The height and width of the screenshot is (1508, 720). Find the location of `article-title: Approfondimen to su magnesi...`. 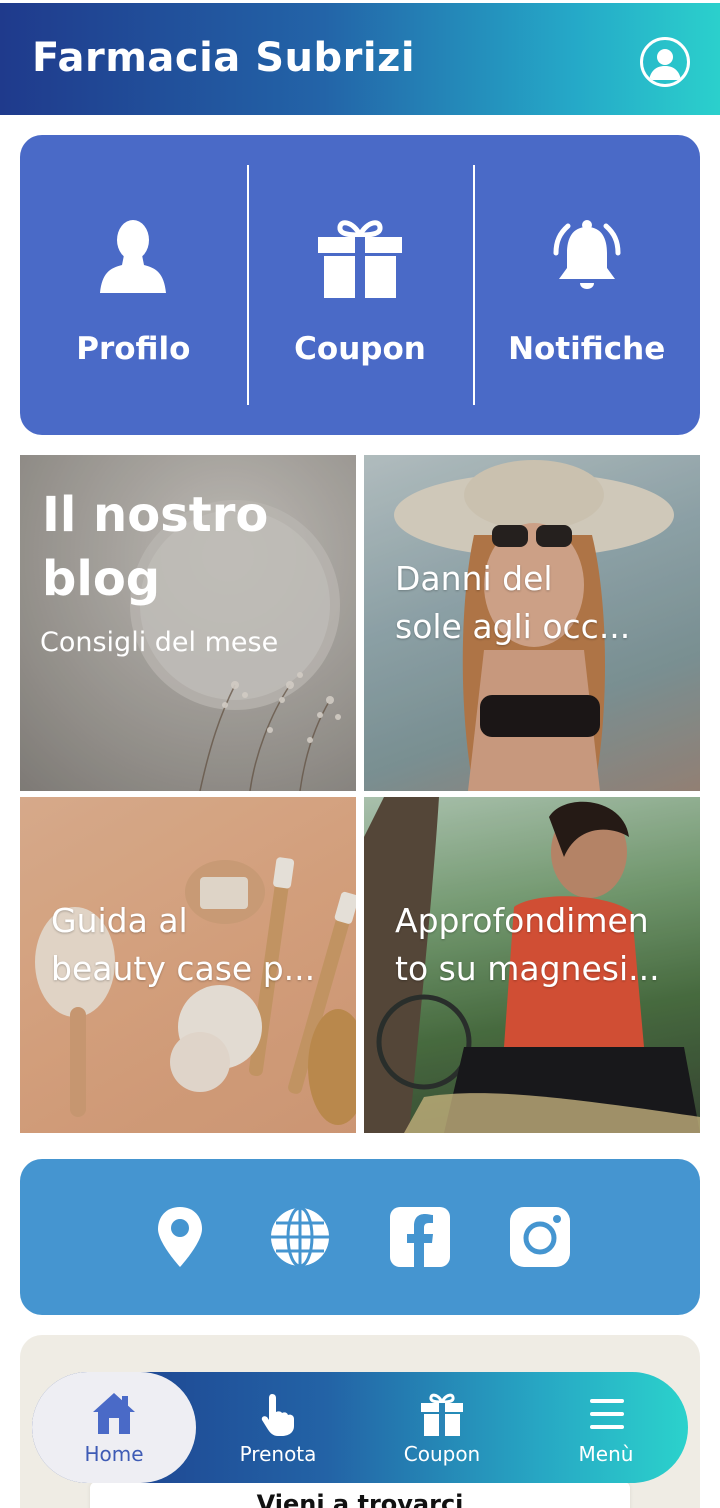

article-title: Approfondimen to su magnesi... is located at coordinates (535, 945).